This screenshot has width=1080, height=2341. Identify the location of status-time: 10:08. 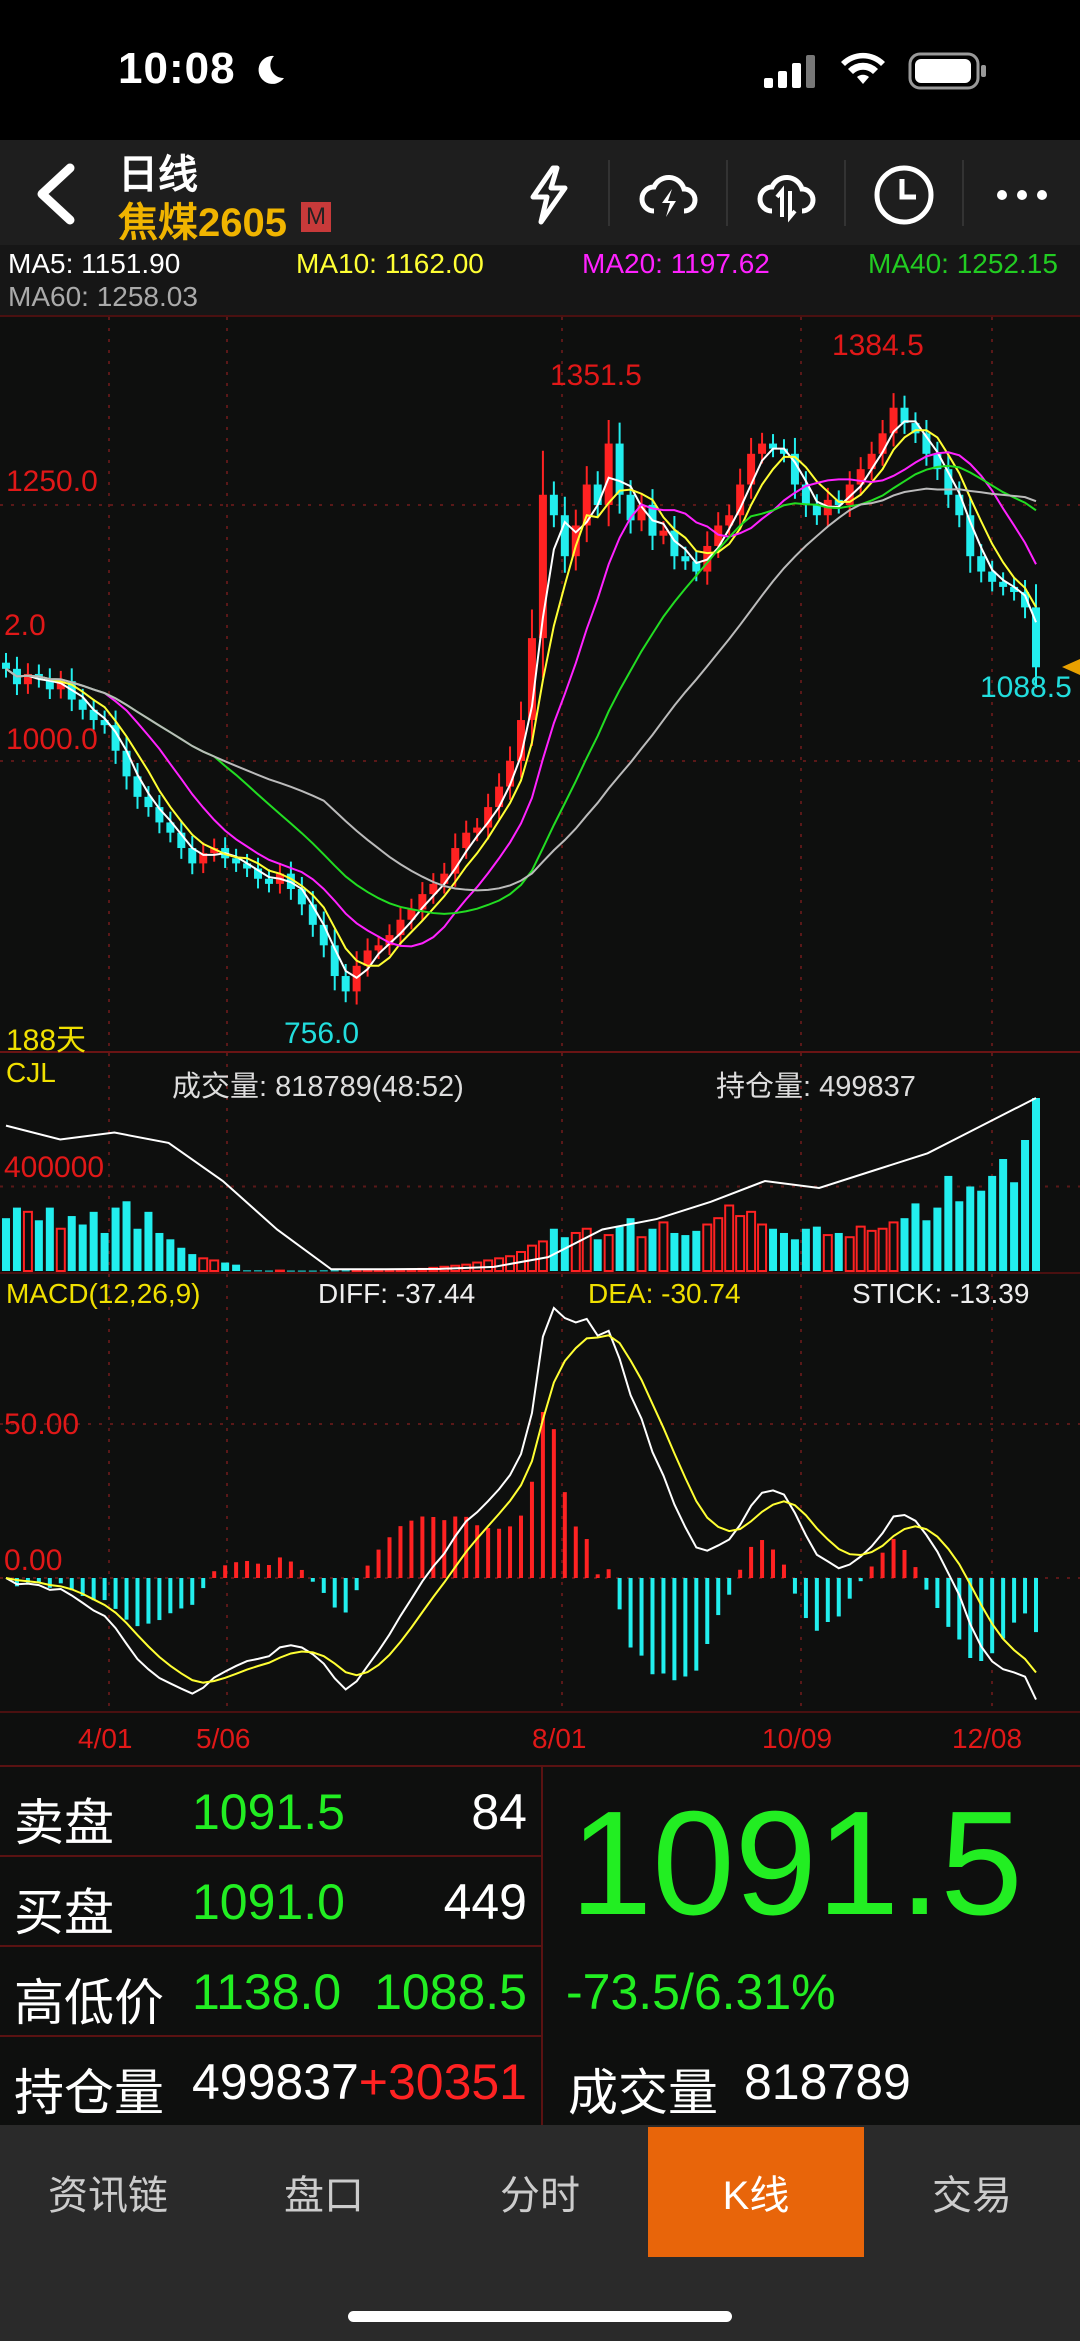
(177, 68).